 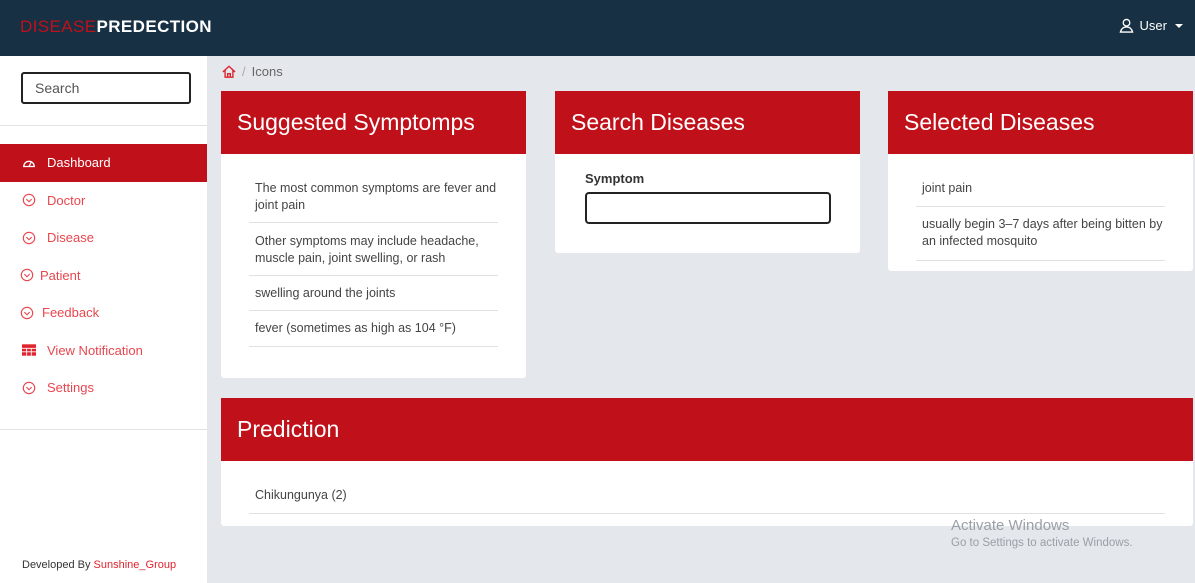 What do you see at coordinates (373, 293) in the screenshot?
I see `list-item: swelling around the joints` at bounding box center [373, 293].